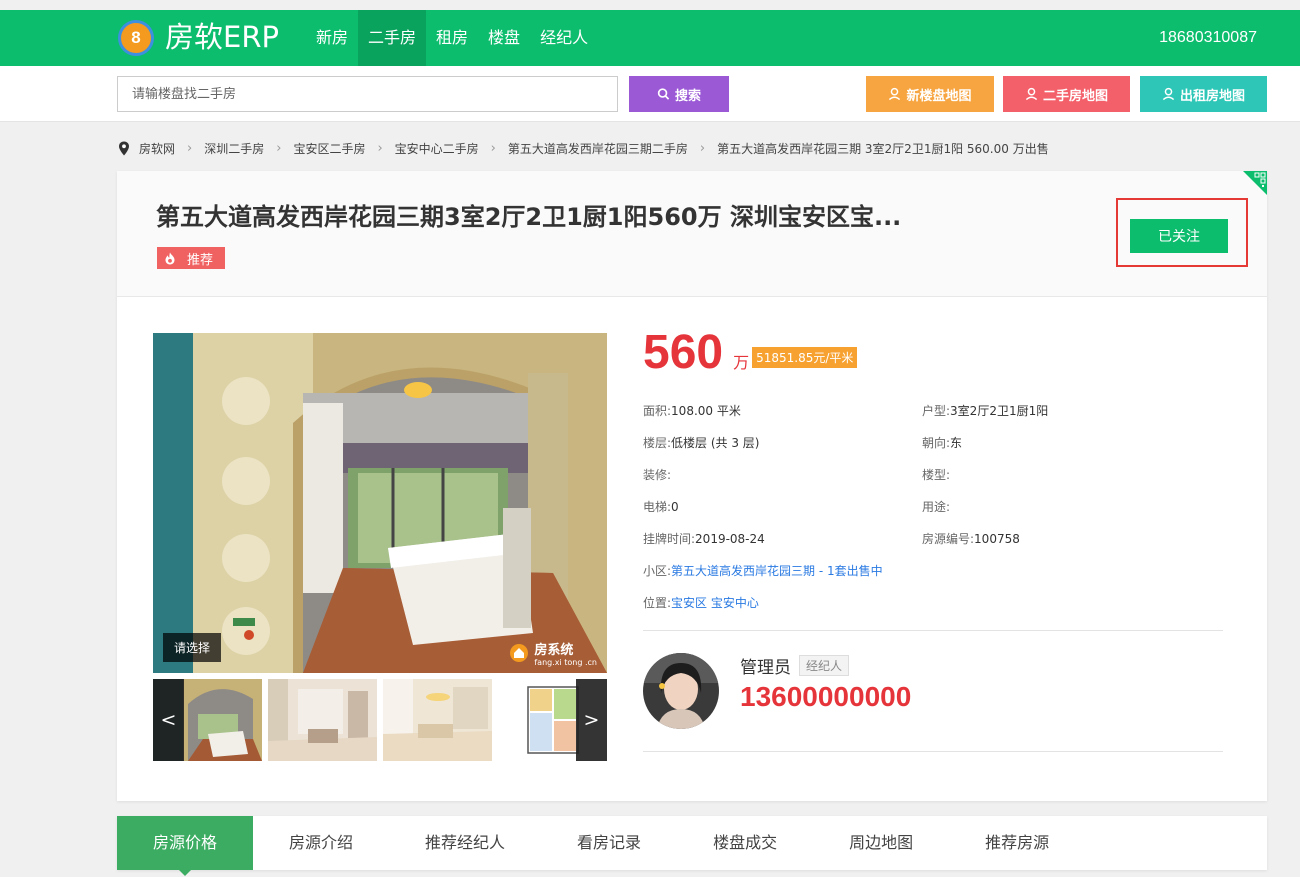  Describe the element at coordinates (681, 691) in the screenshot. I see `agent-avatar` at that location.